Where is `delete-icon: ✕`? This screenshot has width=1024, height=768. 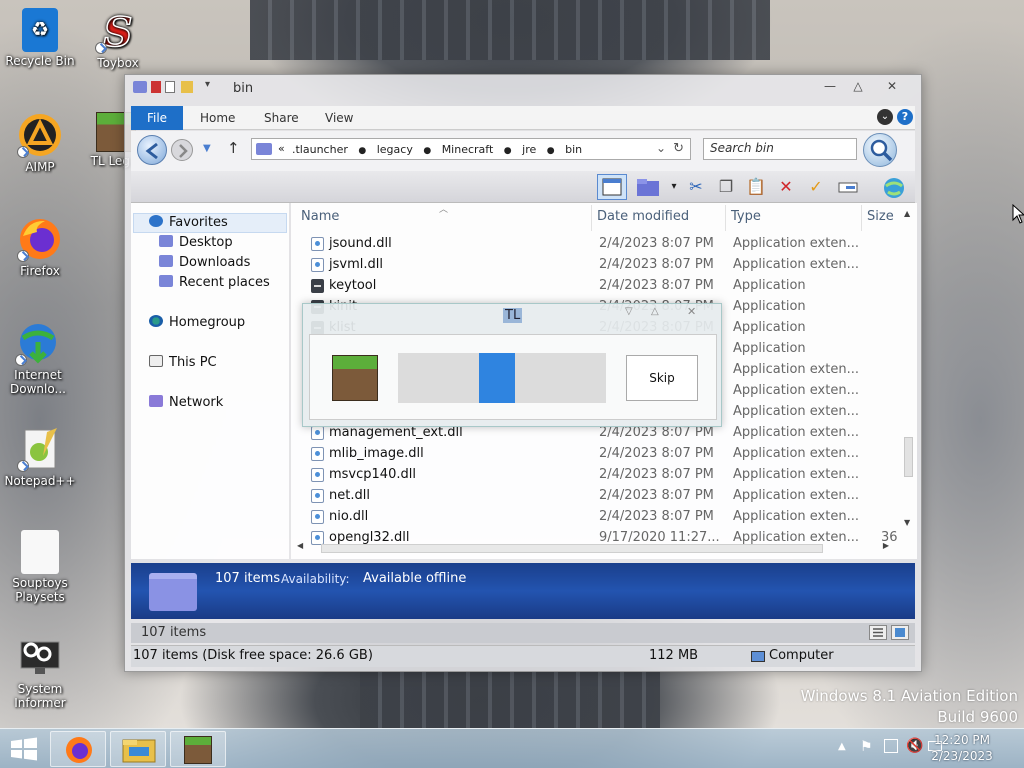 delete-icon: ✕ is located at coordinates (786, 187).